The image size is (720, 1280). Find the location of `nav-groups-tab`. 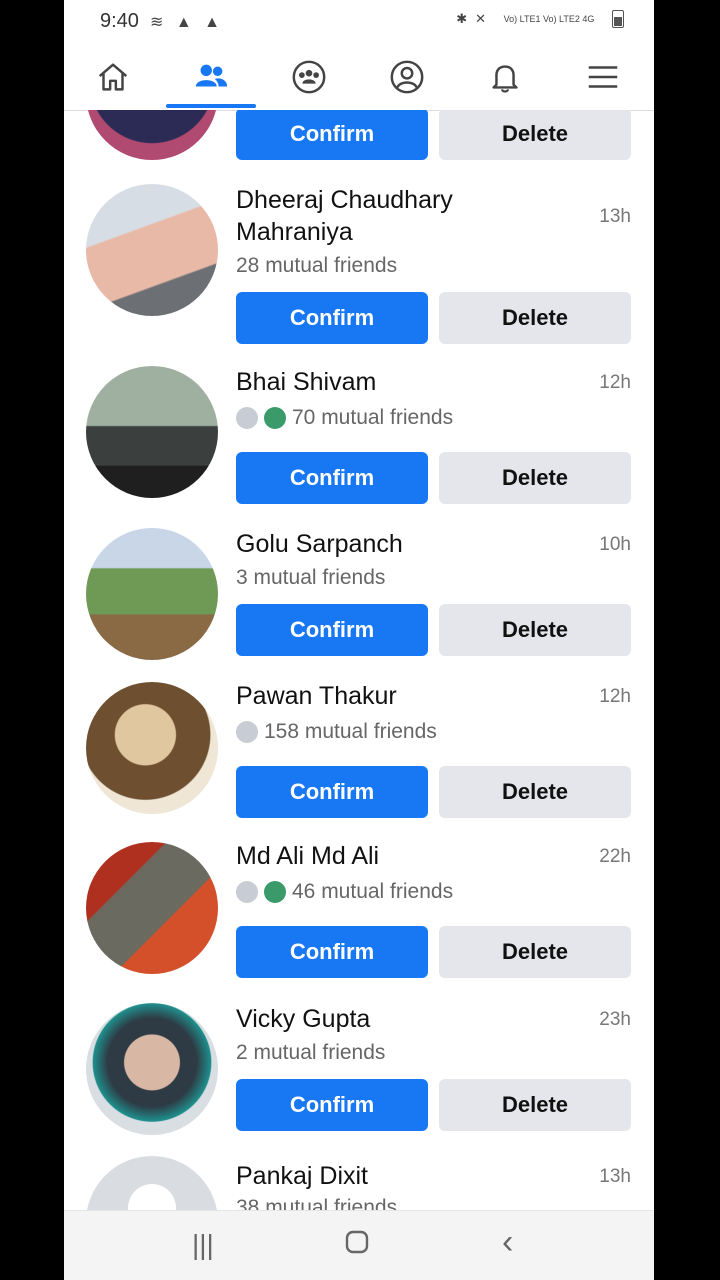

nav-groups-tab is located at coordinates (309, 77).